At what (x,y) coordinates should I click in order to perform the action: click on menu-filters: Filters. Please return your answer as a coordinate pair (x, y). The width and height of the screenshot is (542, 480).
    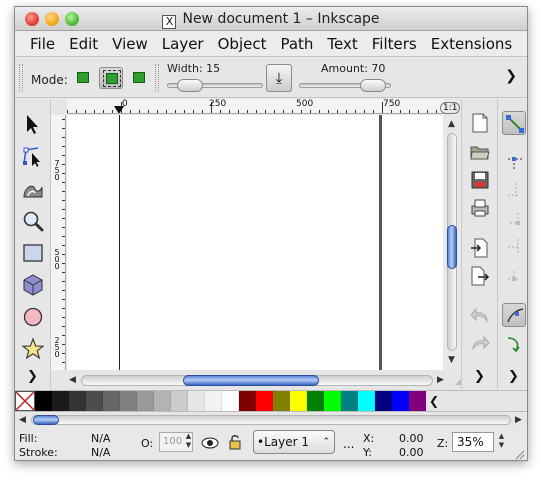
    Looking at the image, I should click on (394, 44).